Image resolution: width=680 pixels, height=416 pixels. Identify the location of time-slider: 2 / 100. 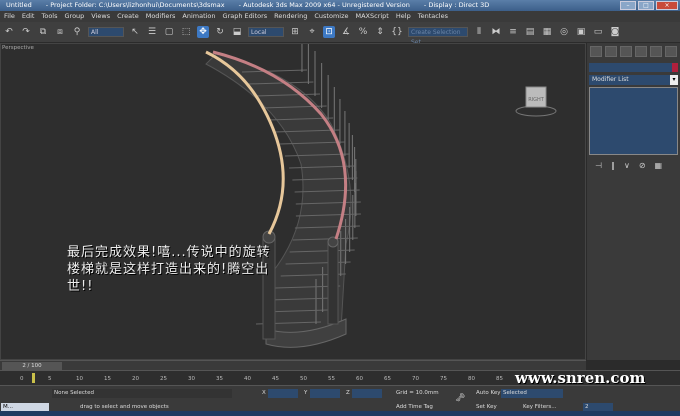
(32, 366).